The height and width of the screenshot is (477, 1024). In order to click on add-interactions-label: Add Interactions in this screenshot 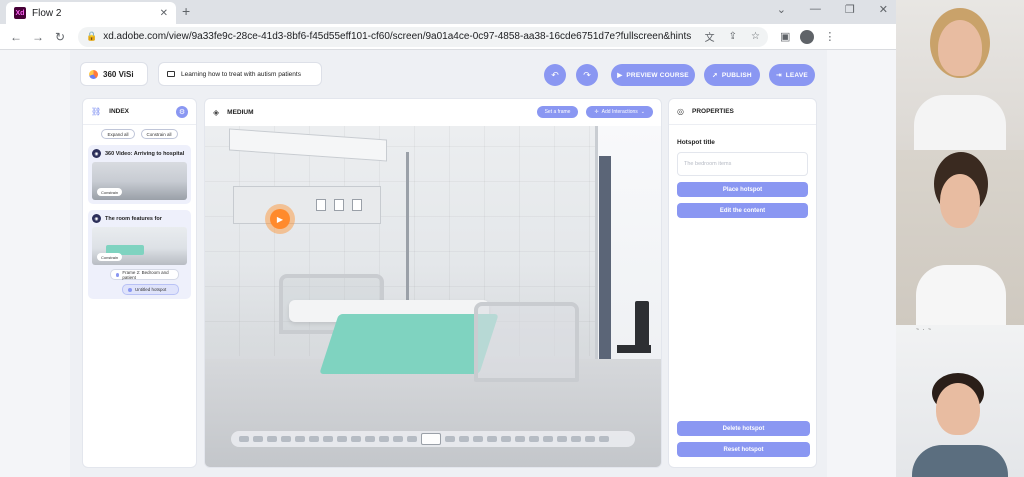, I will do `click(619, 112)`.